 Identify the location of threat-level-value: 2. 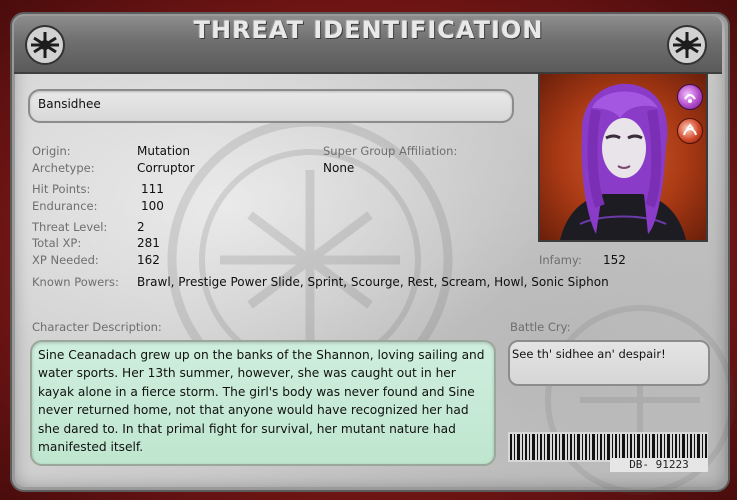
(141, 227).